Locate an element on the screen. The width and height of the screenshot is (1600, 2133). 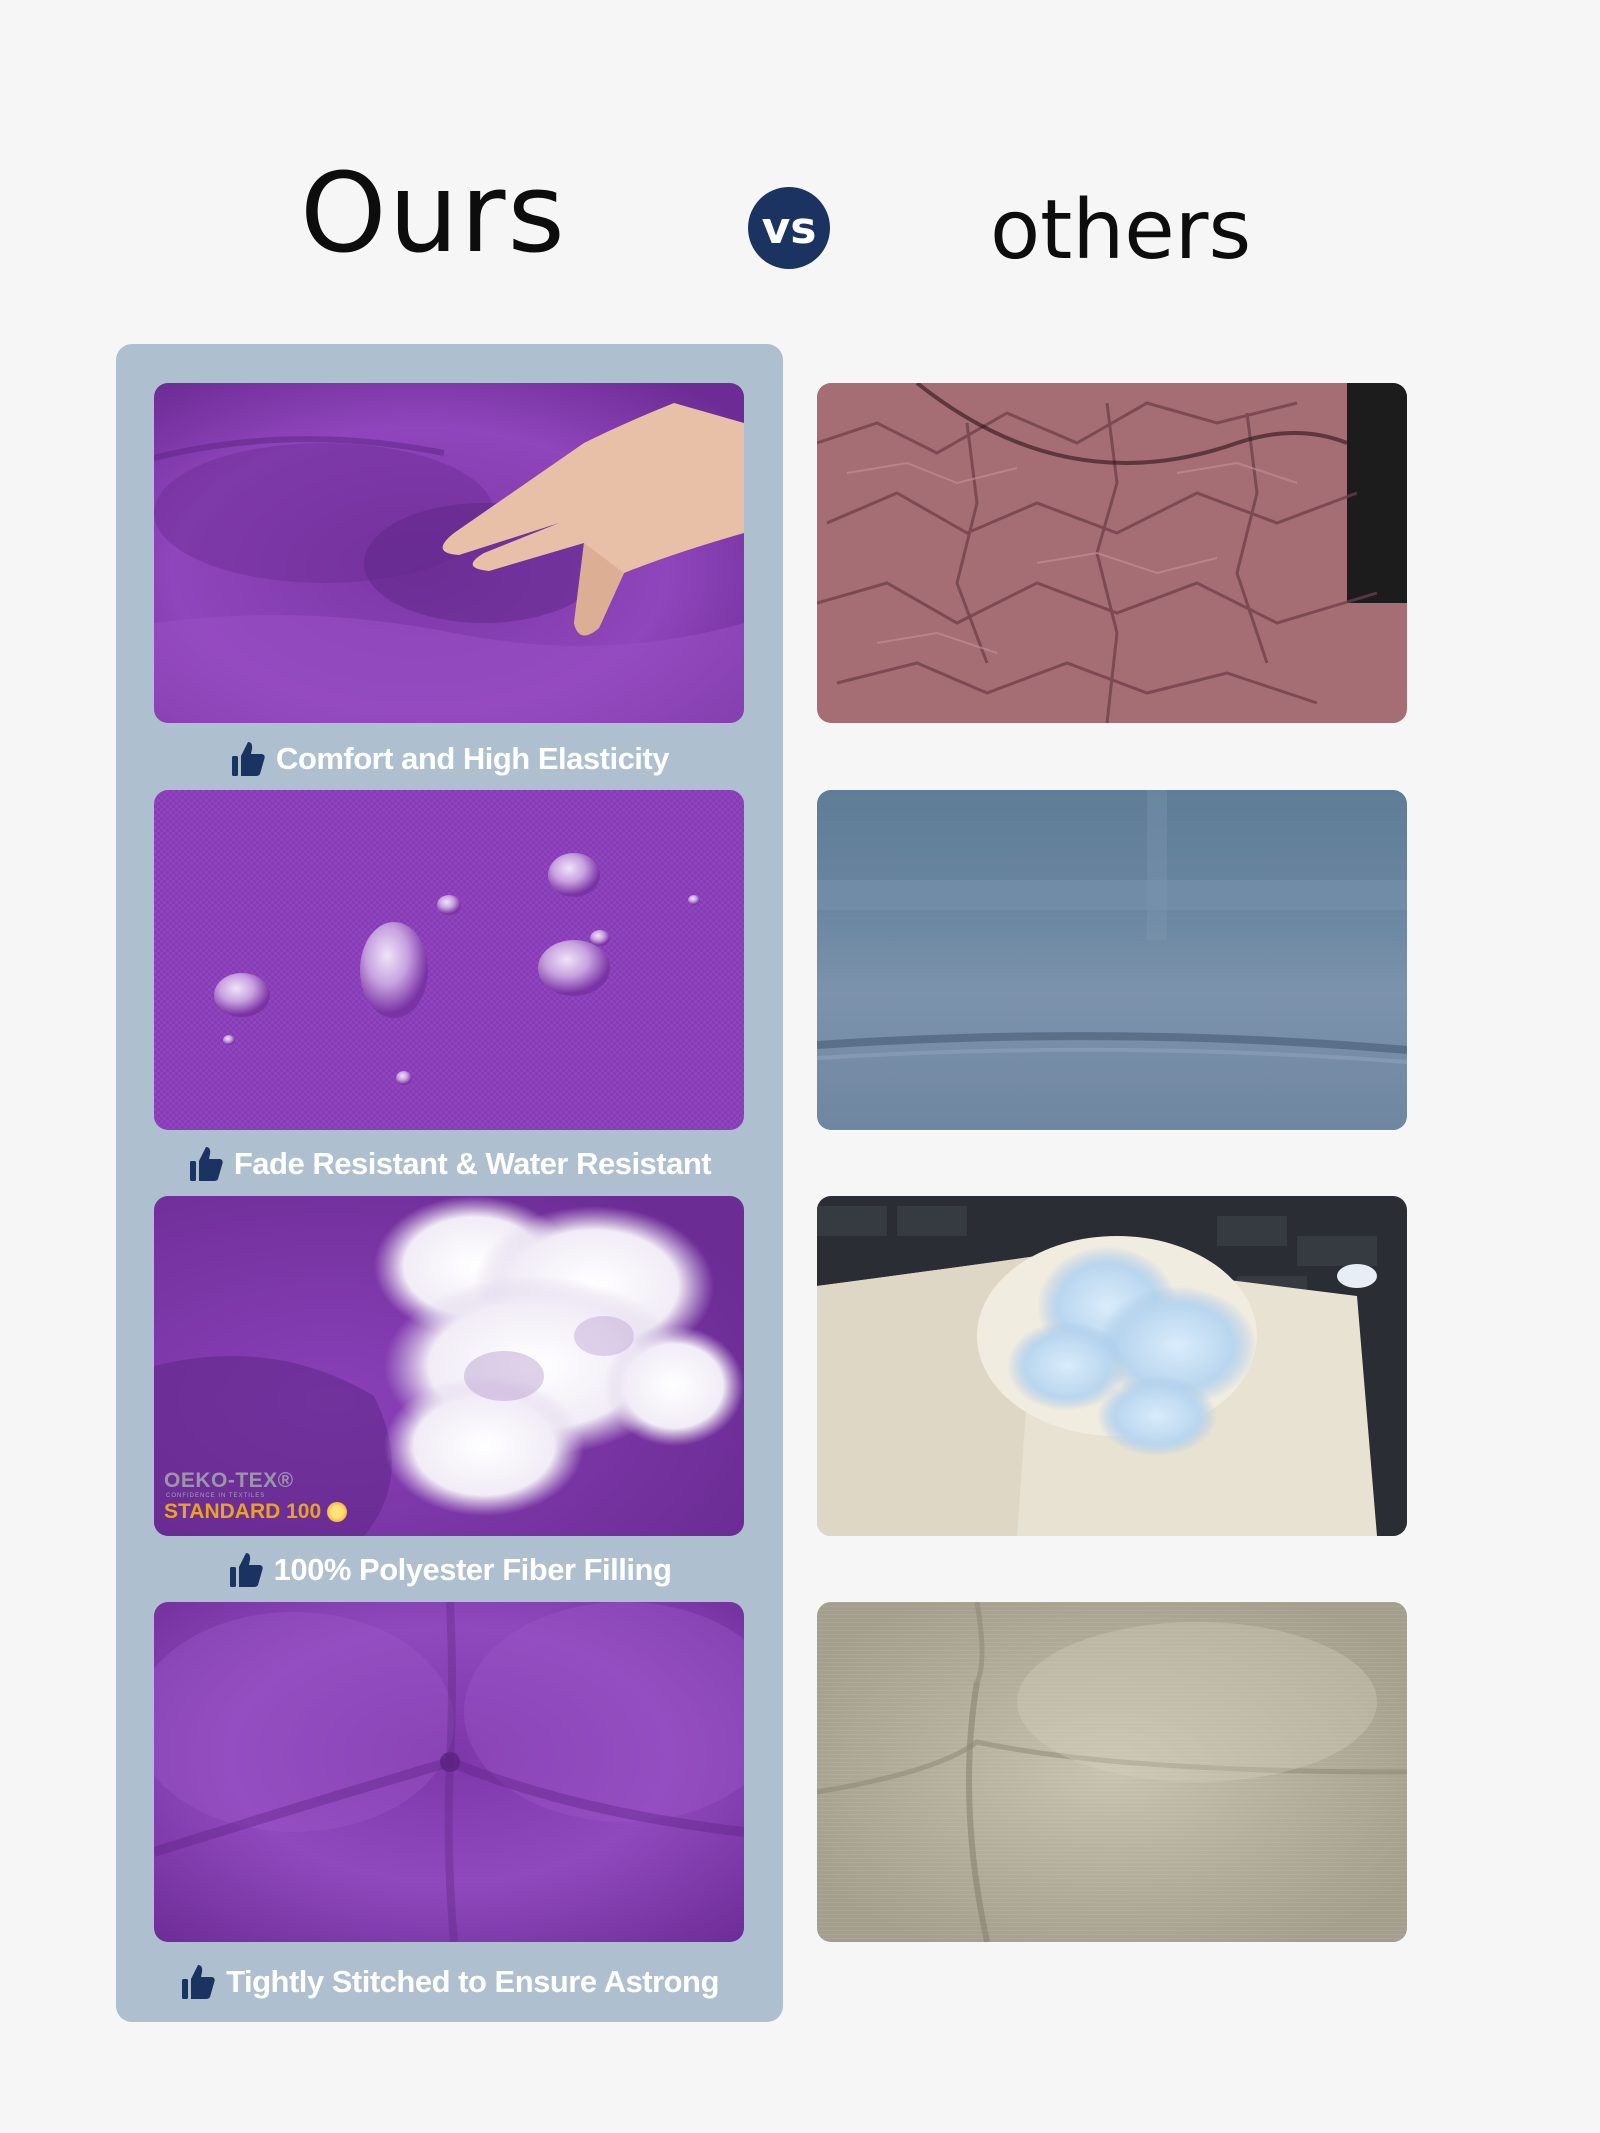
sun-icon is located at coordinates (337, 1511).